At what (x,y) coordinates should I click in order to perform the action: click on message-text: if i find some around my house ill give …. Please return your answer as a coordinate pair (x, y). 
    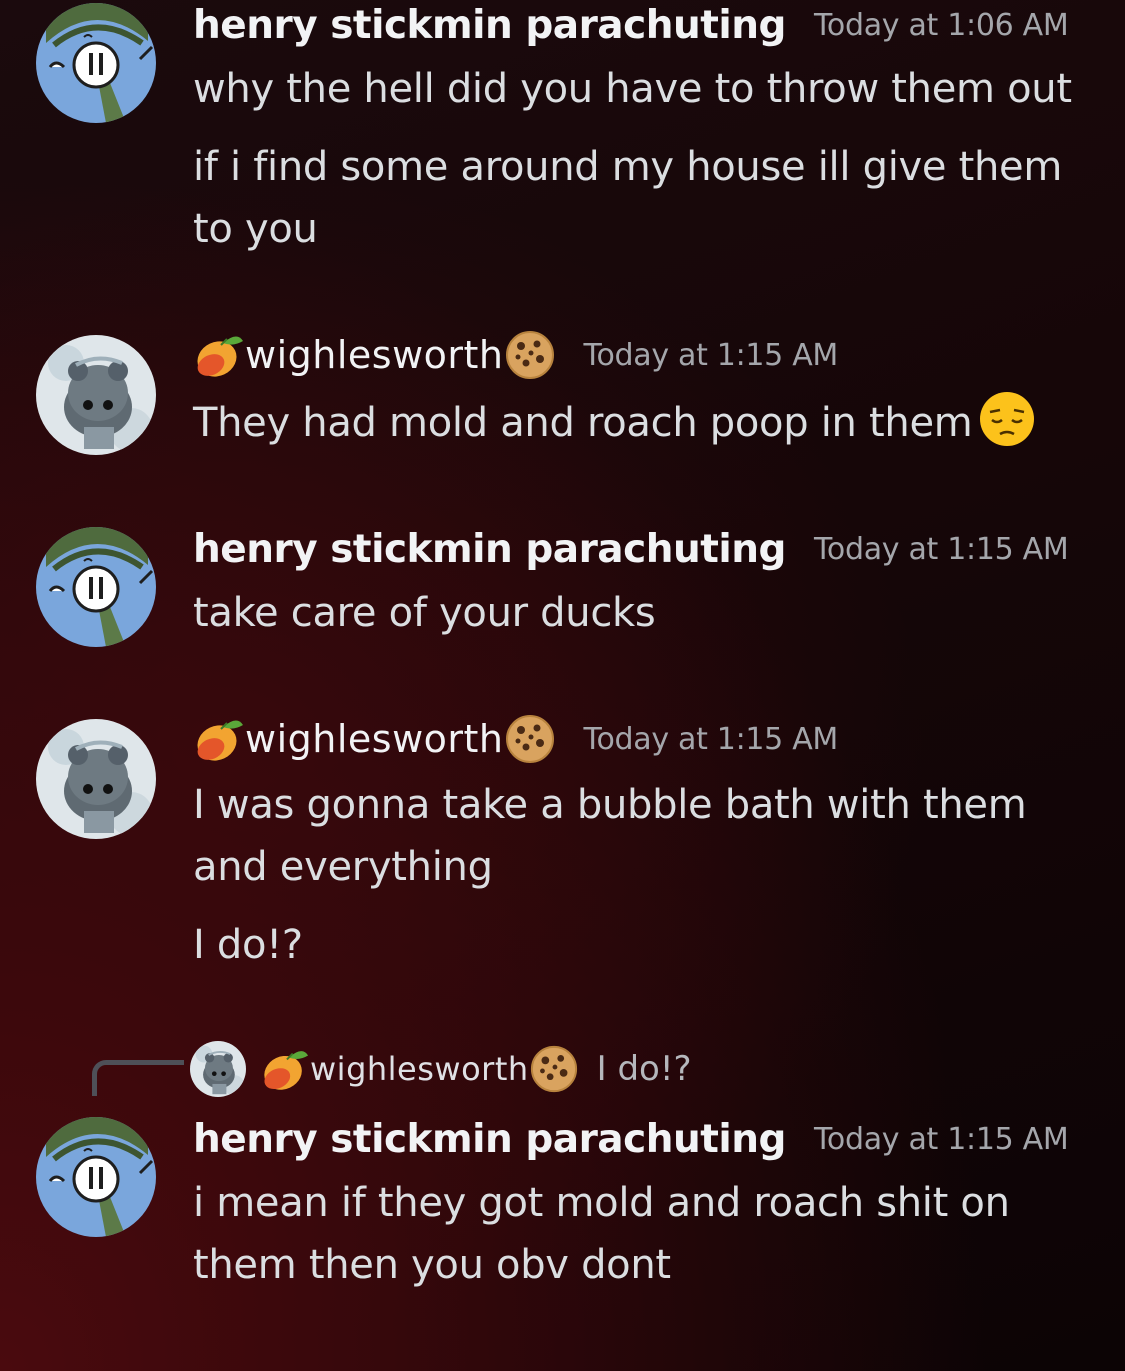
    Looking at the image, I should click on (628, 198).